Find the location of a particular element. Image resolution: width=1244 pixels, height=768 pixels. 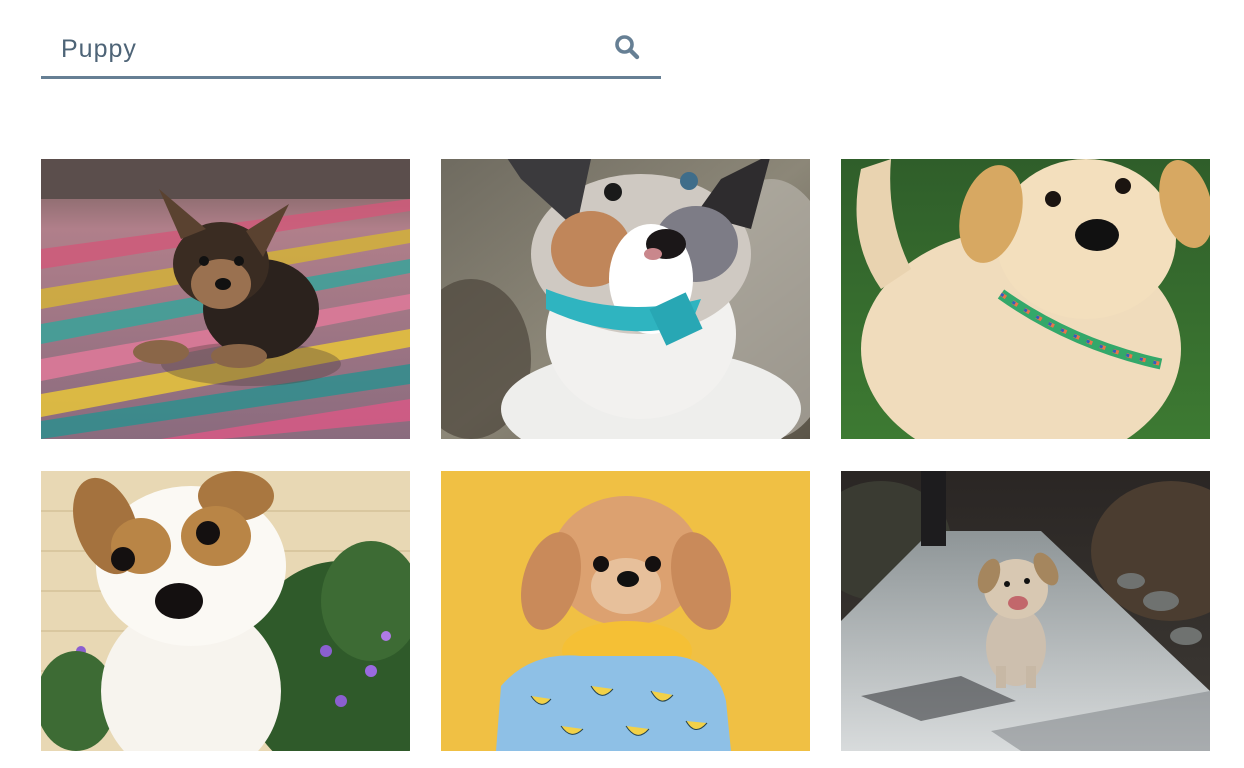

puppy-running-path-photo is located at coordinates (1025, 611).